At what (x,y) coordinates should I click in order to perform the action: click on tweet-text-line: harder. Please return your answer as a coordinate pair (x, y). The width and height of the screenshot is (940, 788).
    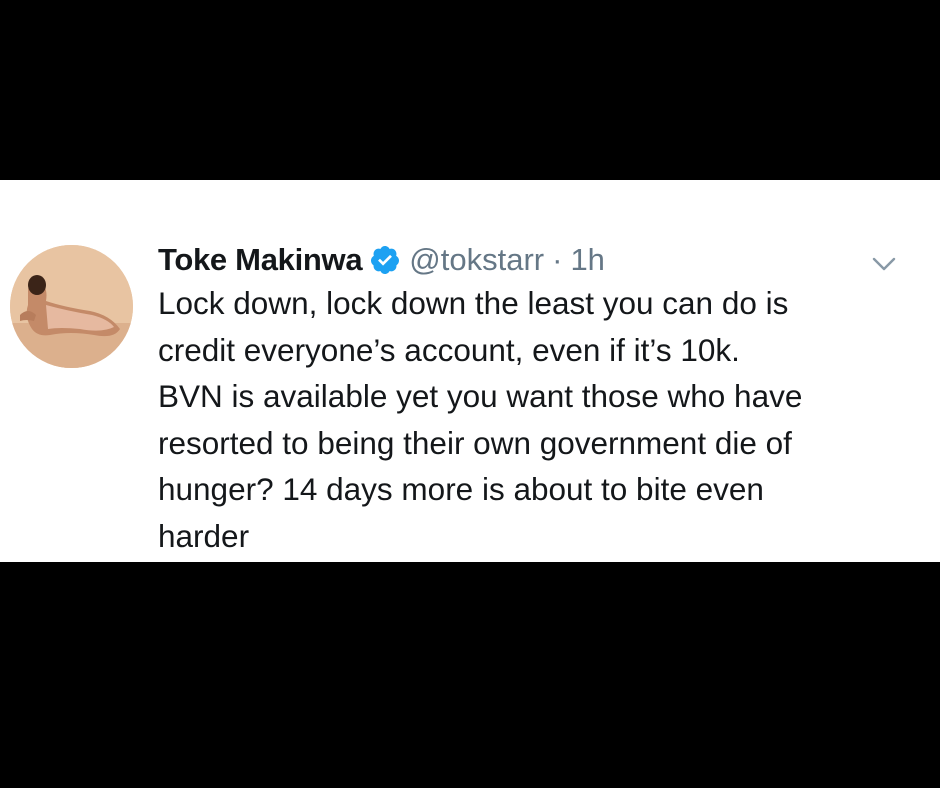
    Looking at the image, I should click on (204, 535).